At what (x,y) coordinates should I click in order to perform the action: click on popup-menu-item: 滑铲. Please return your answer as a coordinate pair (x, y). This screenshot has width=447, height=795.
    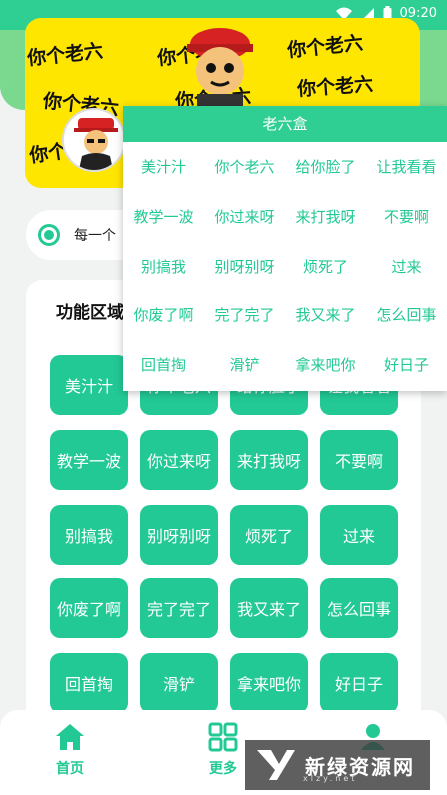
    Looking at the image, I should click on (244, 364).